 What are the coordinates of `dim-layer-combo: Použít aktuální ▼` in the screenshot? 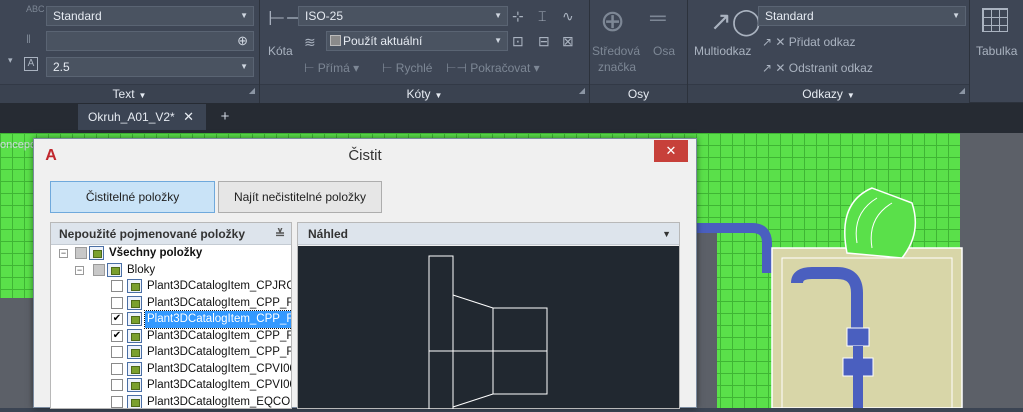 It's located at (417, 41).